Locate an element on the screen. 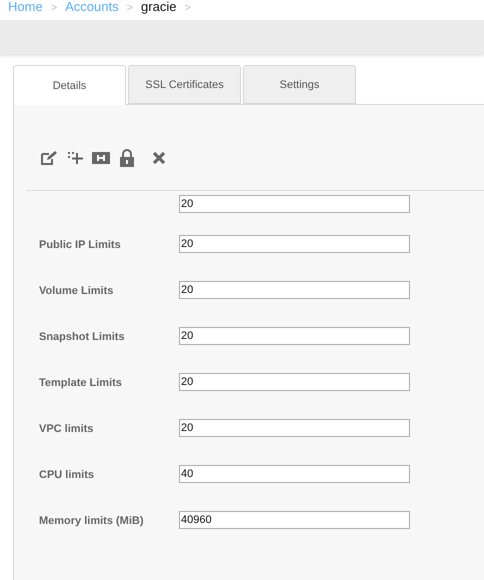 The width and height of the screenshot is (484, 580). close-icon is located at coordinates (159, 158).